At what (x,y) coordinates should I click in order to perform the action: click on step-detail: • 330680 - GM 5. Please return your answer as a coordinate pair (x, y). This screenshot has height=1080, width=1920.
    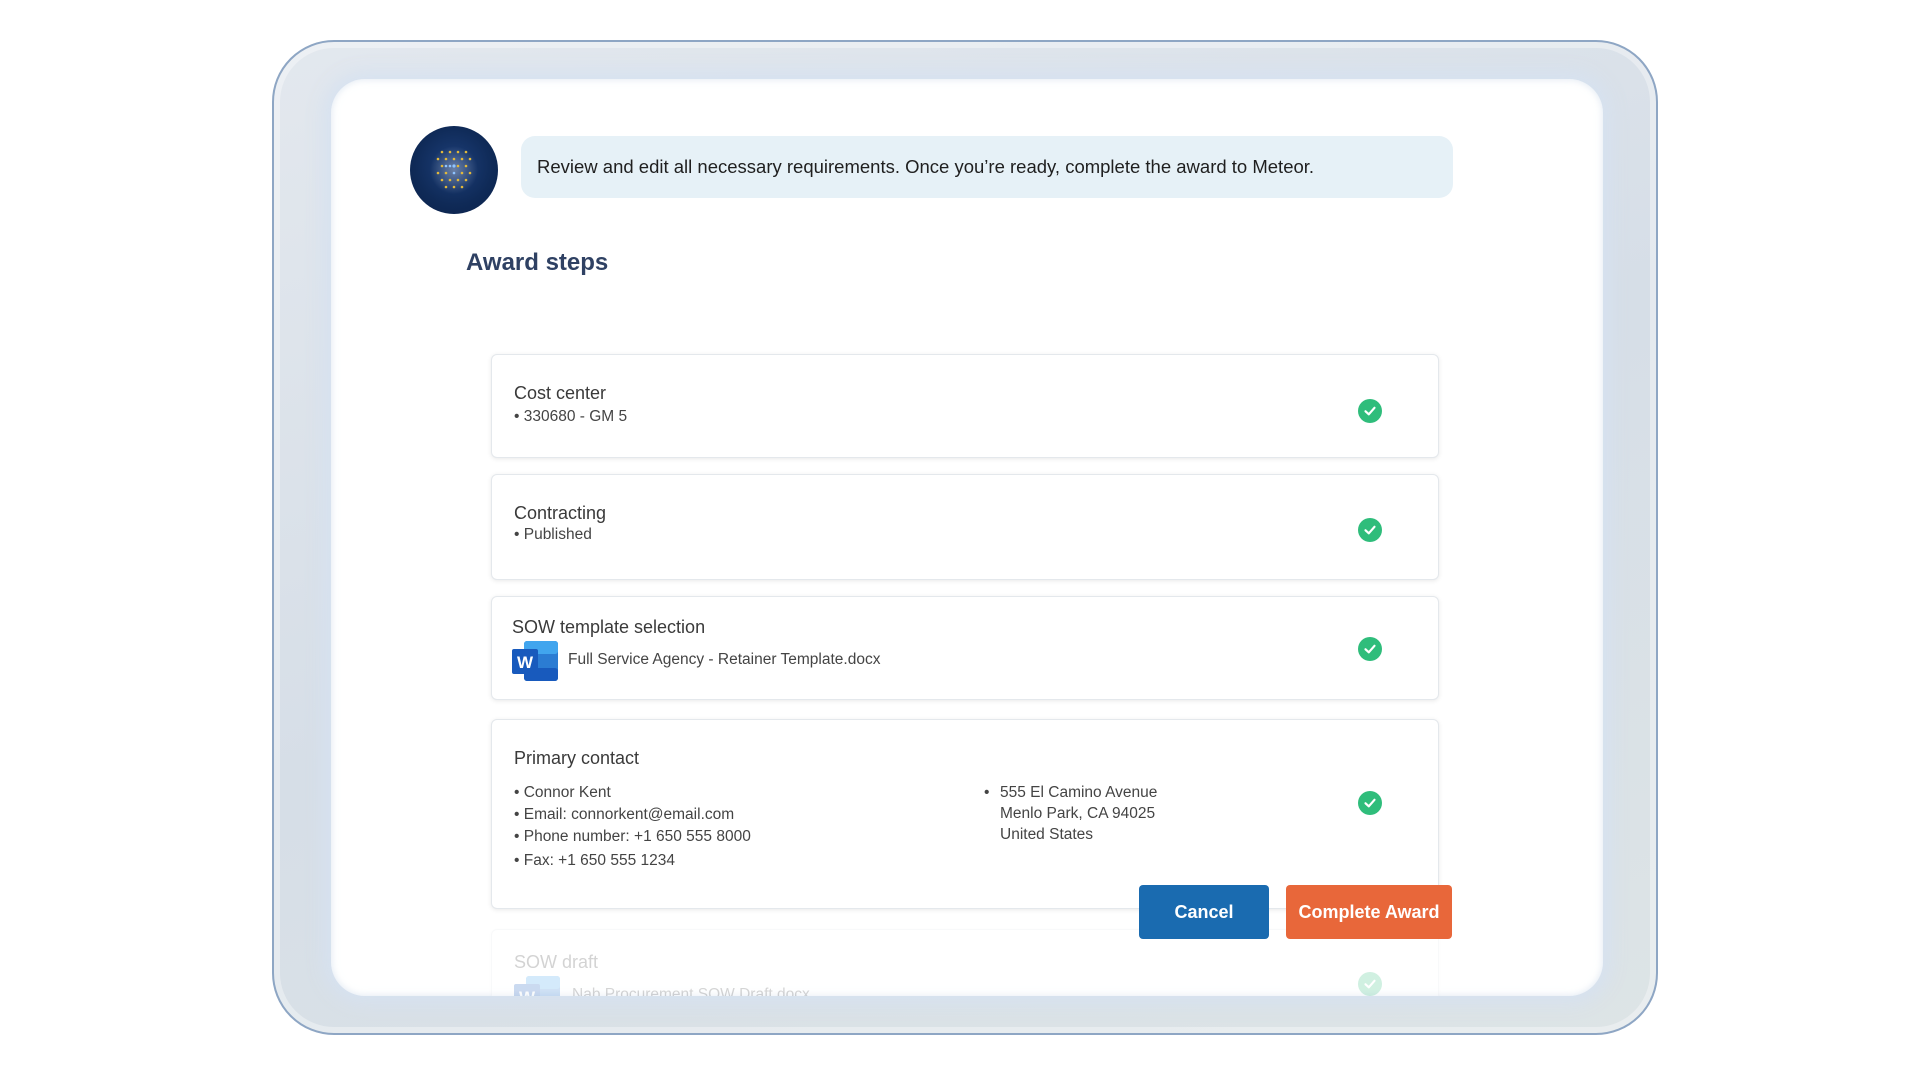
    Looking at the image, I should click on (571, 416).